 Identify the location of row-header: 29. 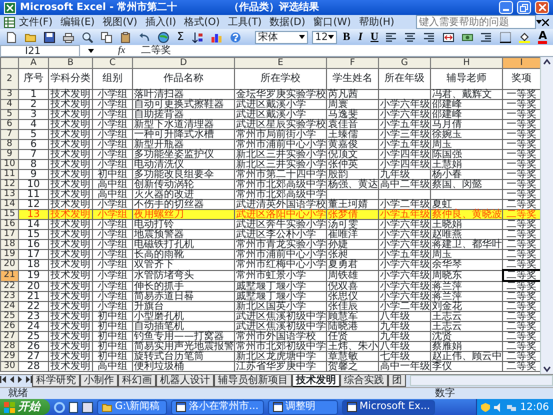
(9, 357).